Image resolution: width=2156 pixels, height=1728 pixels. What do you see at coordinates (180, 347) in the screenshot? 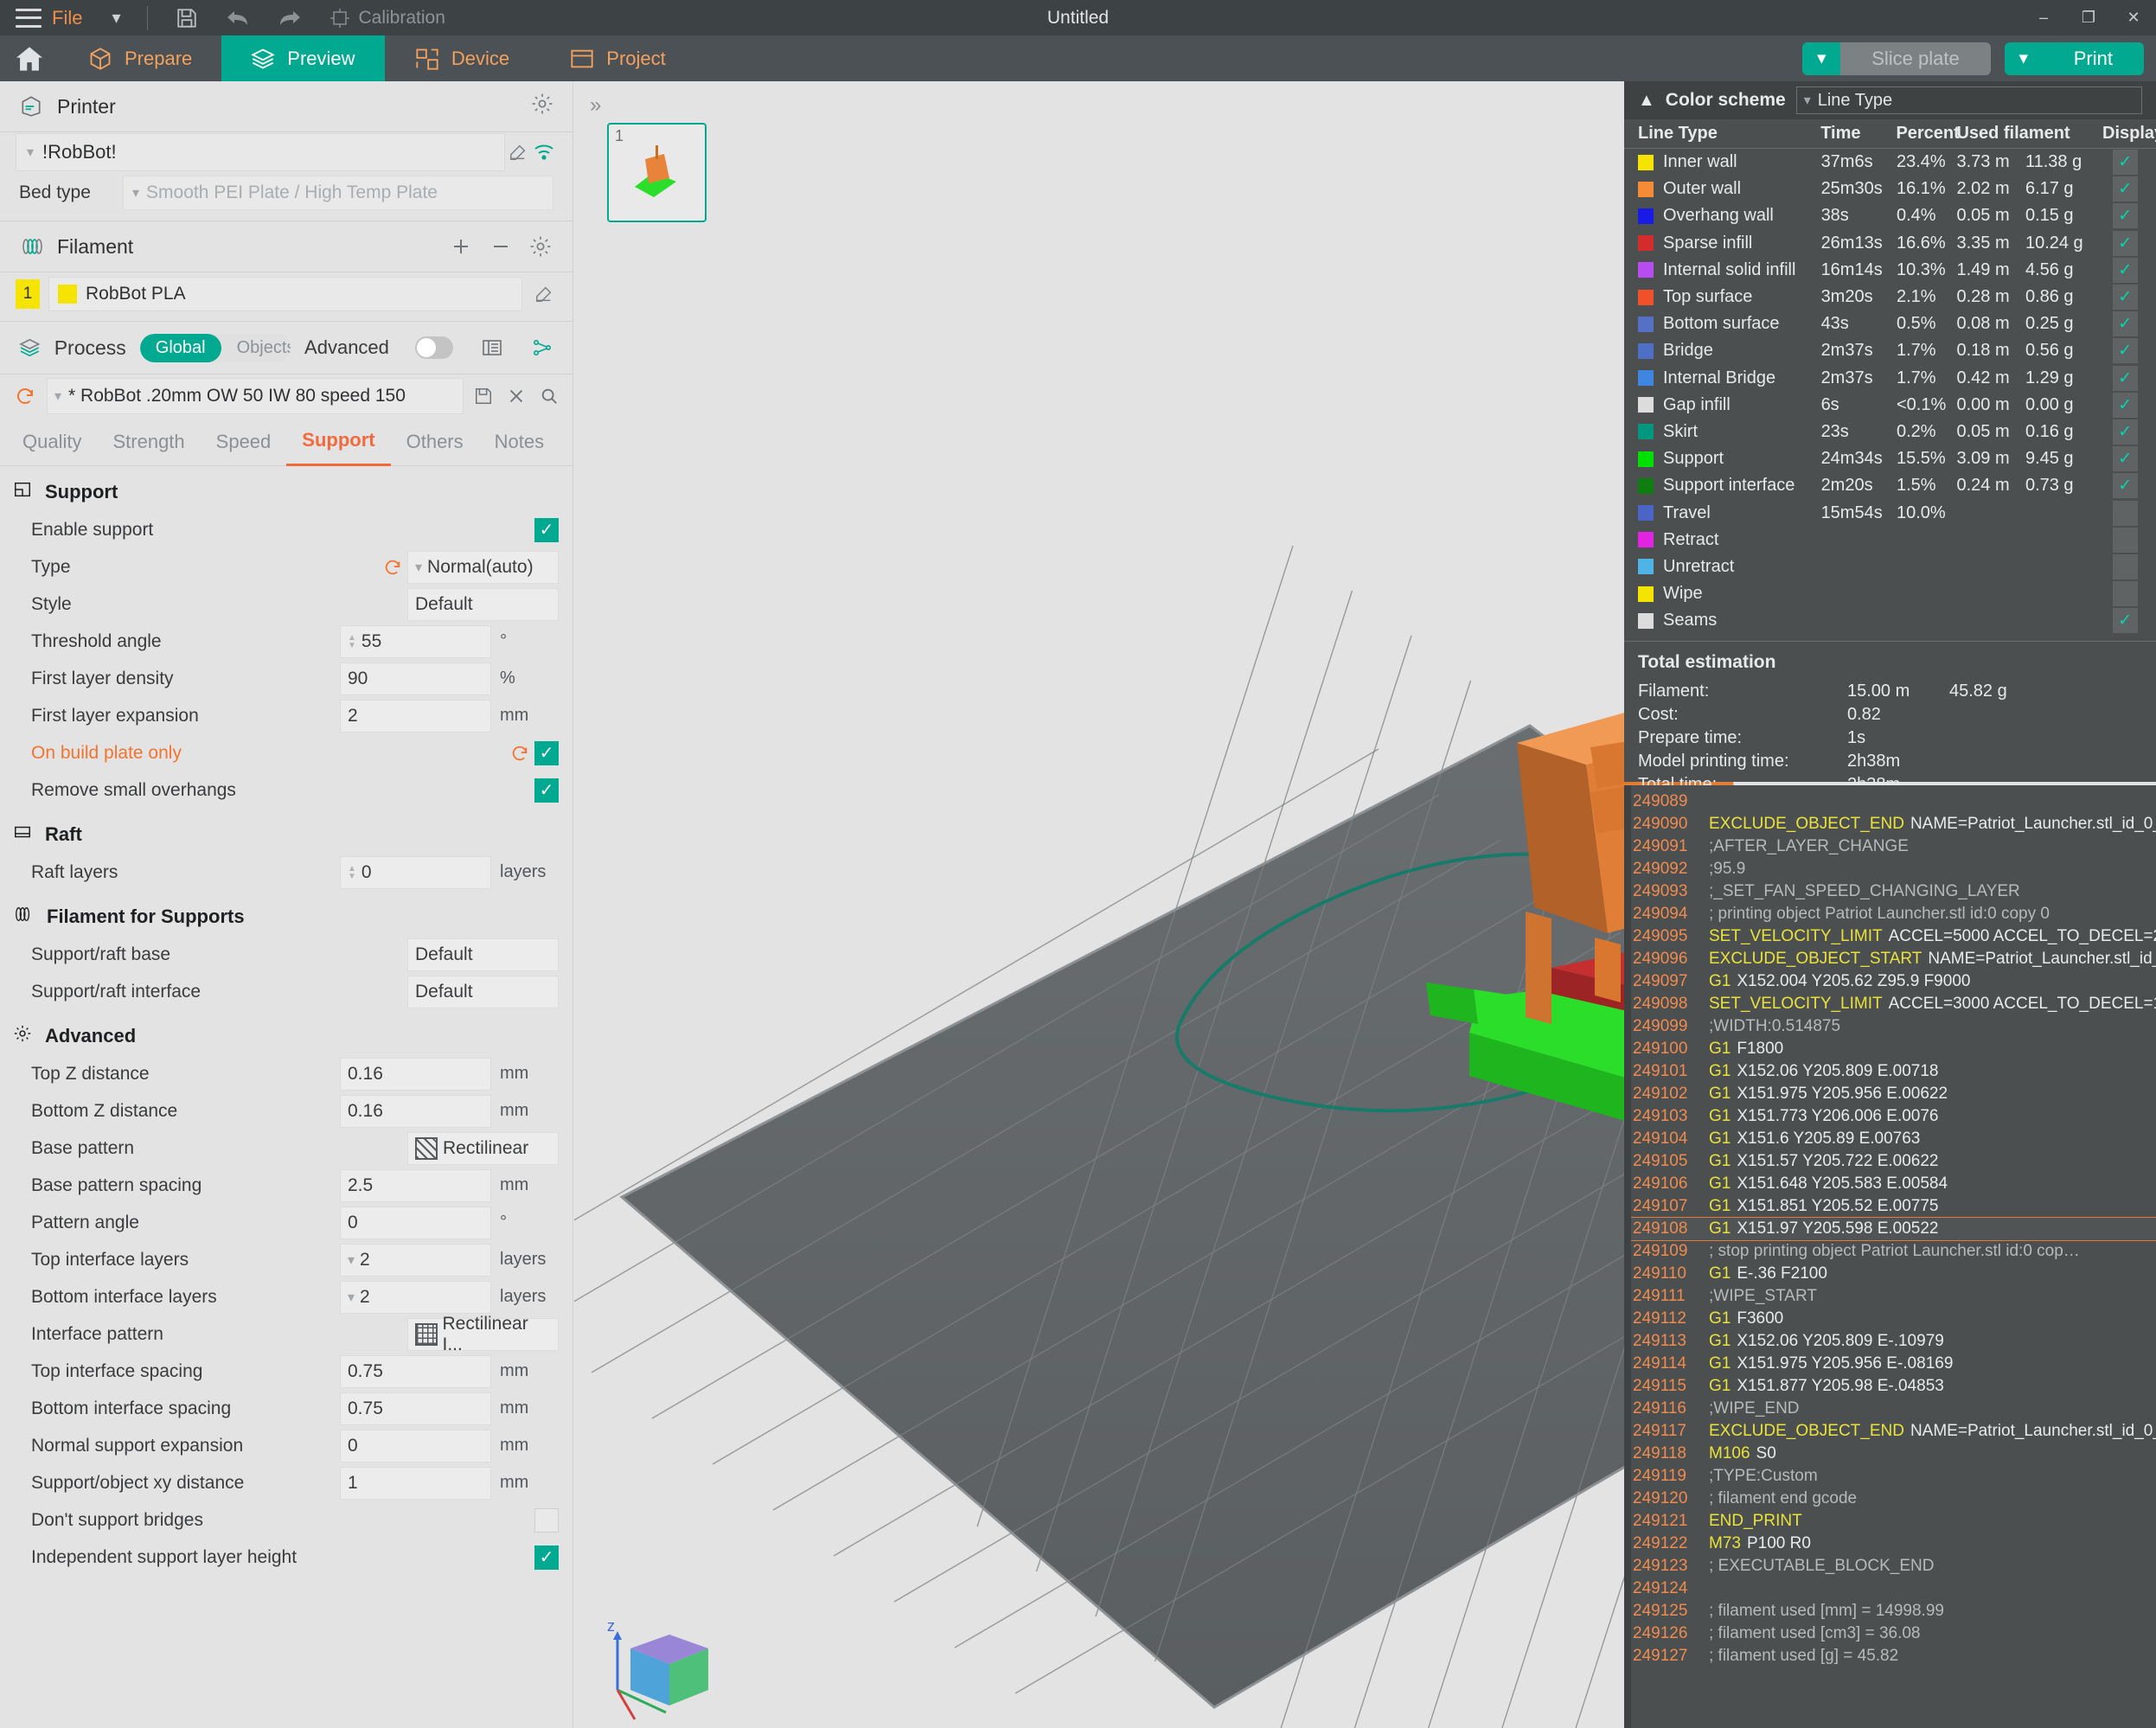
I see `scope-global: Global` at bounding box center [180, 347].